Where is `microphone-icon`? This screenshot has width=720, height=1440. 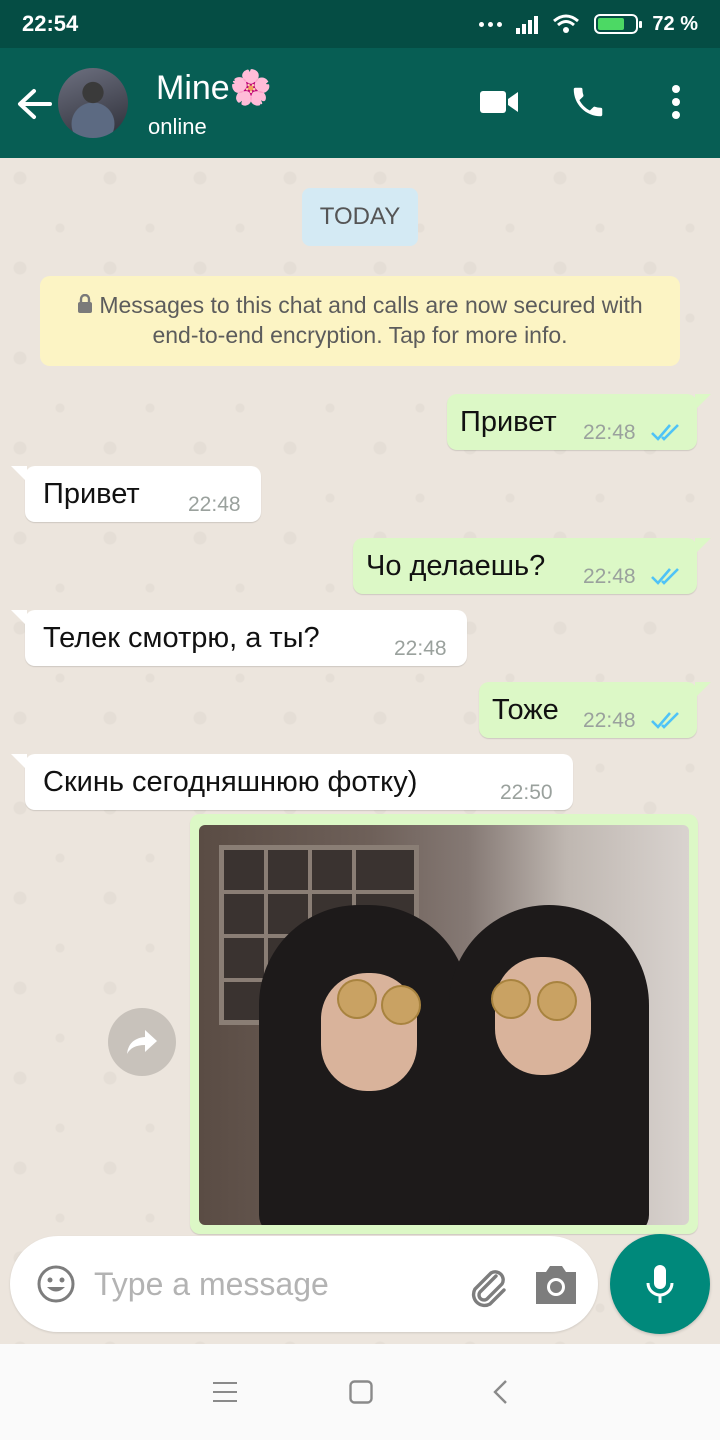
microphone-icon is located at coordinates (660, 1284).